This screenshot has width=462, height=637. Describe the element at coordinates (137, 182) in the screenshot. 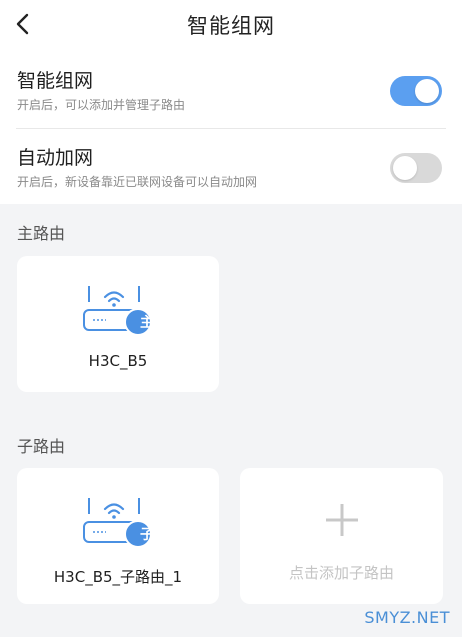

I see `setting-description: 开启后，新设备靠近已联网设备可以自动加网` at that location.